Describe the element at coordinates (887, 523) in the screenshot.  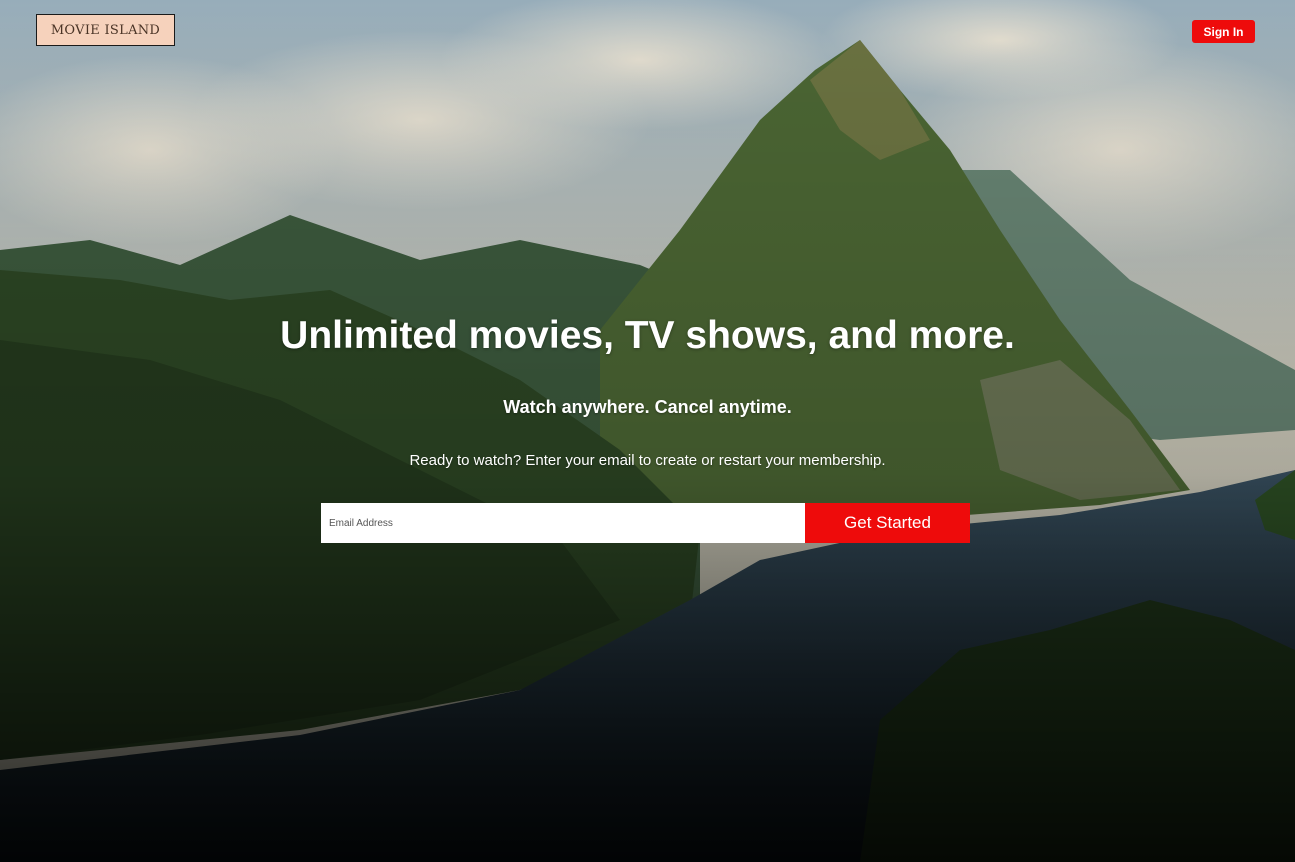
I see `get-started-button: Get Started` at that location.